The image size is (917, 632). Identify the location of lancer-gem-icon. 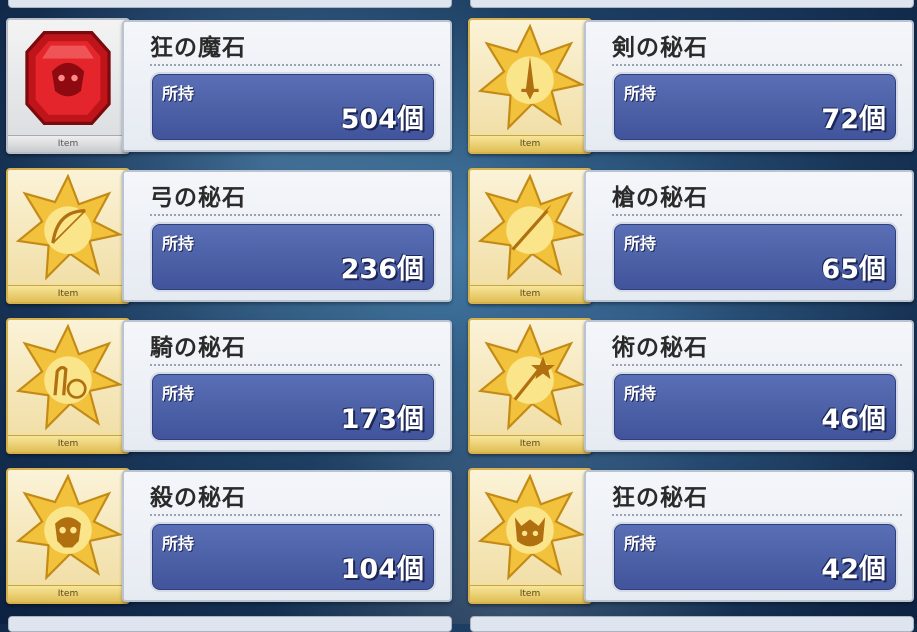
(530, 227).